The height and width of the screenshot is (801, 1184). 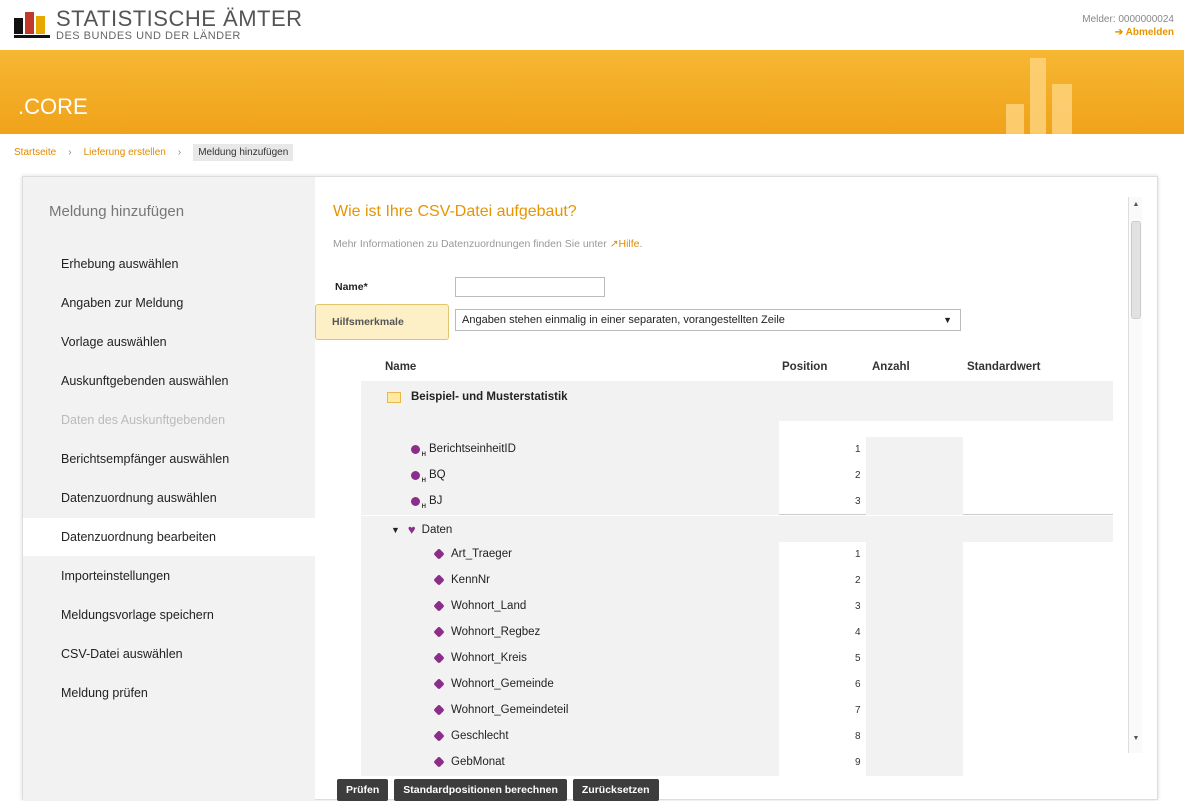 What do you see at coordinates (436, 501) in the screenshot?
I see `row-name: BJ` at bounding box center [436, 501].